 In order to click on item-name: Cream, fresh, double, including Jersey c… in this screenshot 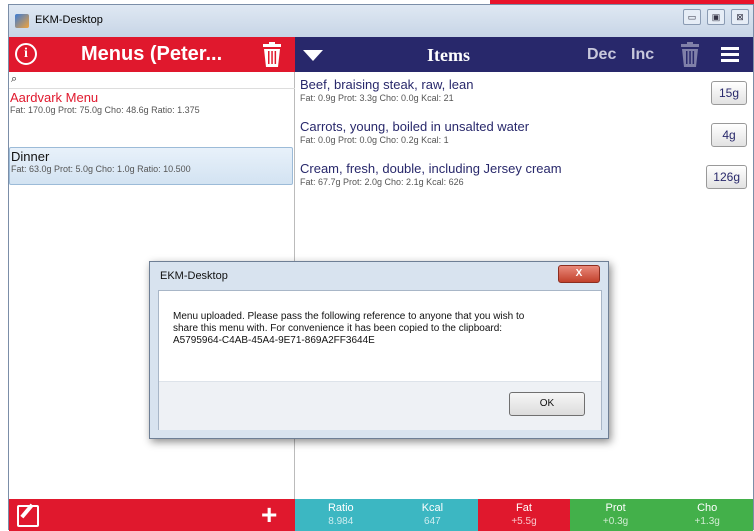, I will do `click(431, 168)`.